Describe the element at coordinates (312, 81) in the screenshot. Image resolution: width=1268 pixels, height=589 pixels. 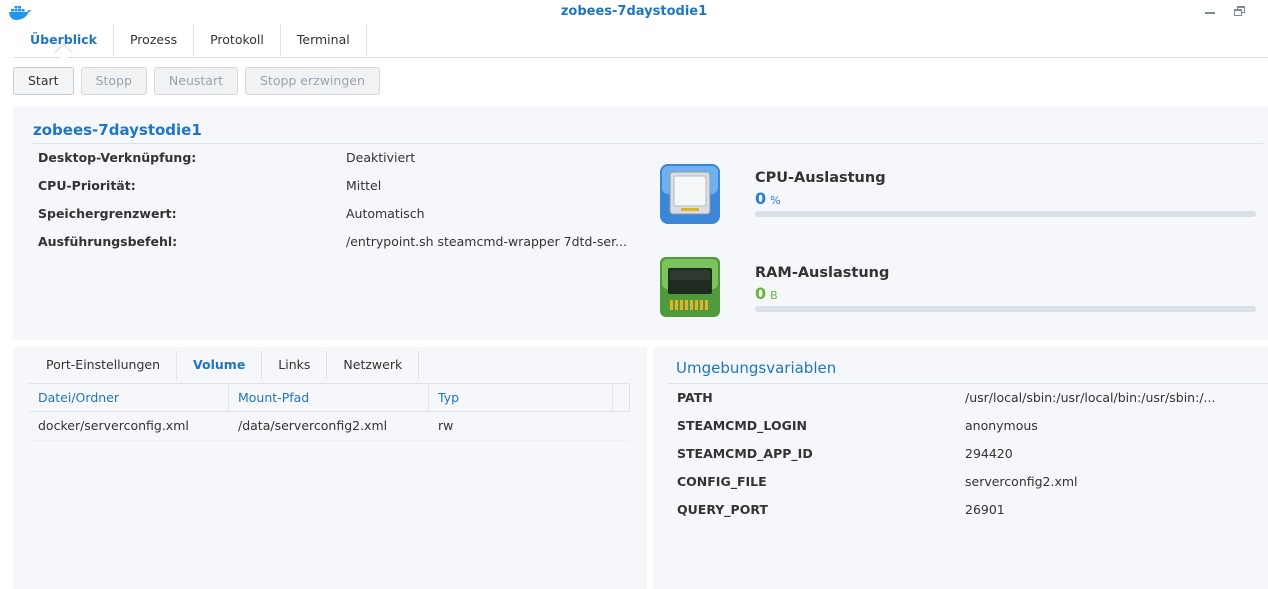
I see `force-stop-button: Stopp erzwingen` at that location.